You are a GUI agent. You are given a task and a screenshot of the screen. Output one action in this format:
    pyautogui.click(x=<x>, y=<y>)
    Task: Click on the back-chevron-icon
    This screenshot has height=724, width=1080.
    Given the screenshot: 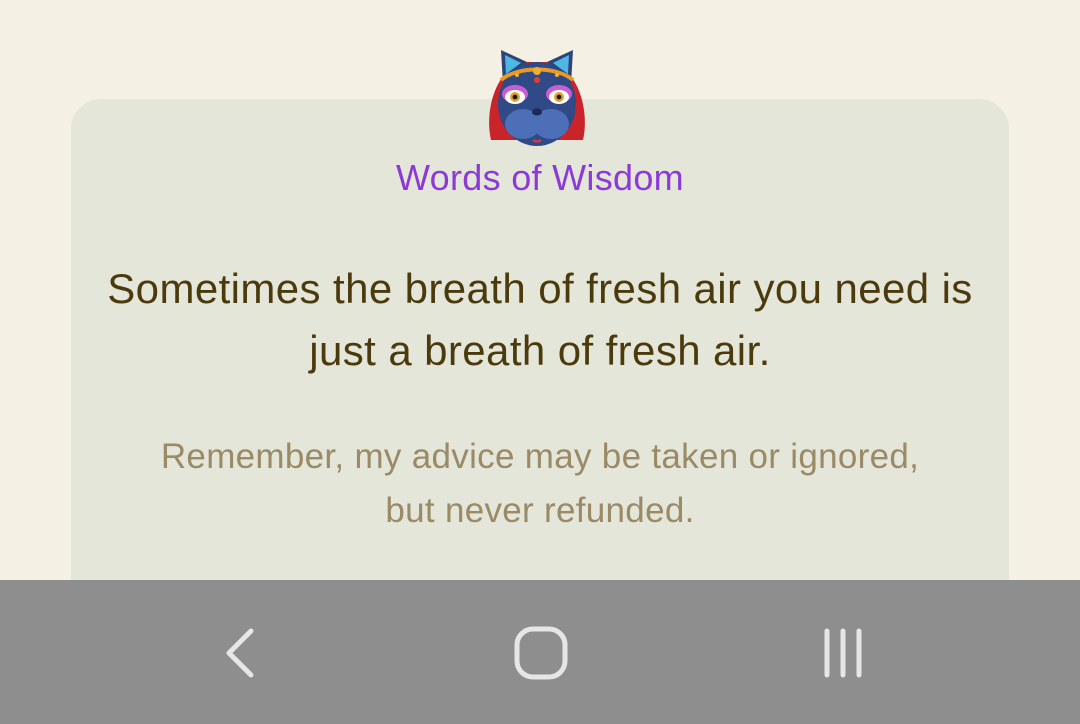 What is the action you would take?
    pyautogui.click(x=240, y=653)
    